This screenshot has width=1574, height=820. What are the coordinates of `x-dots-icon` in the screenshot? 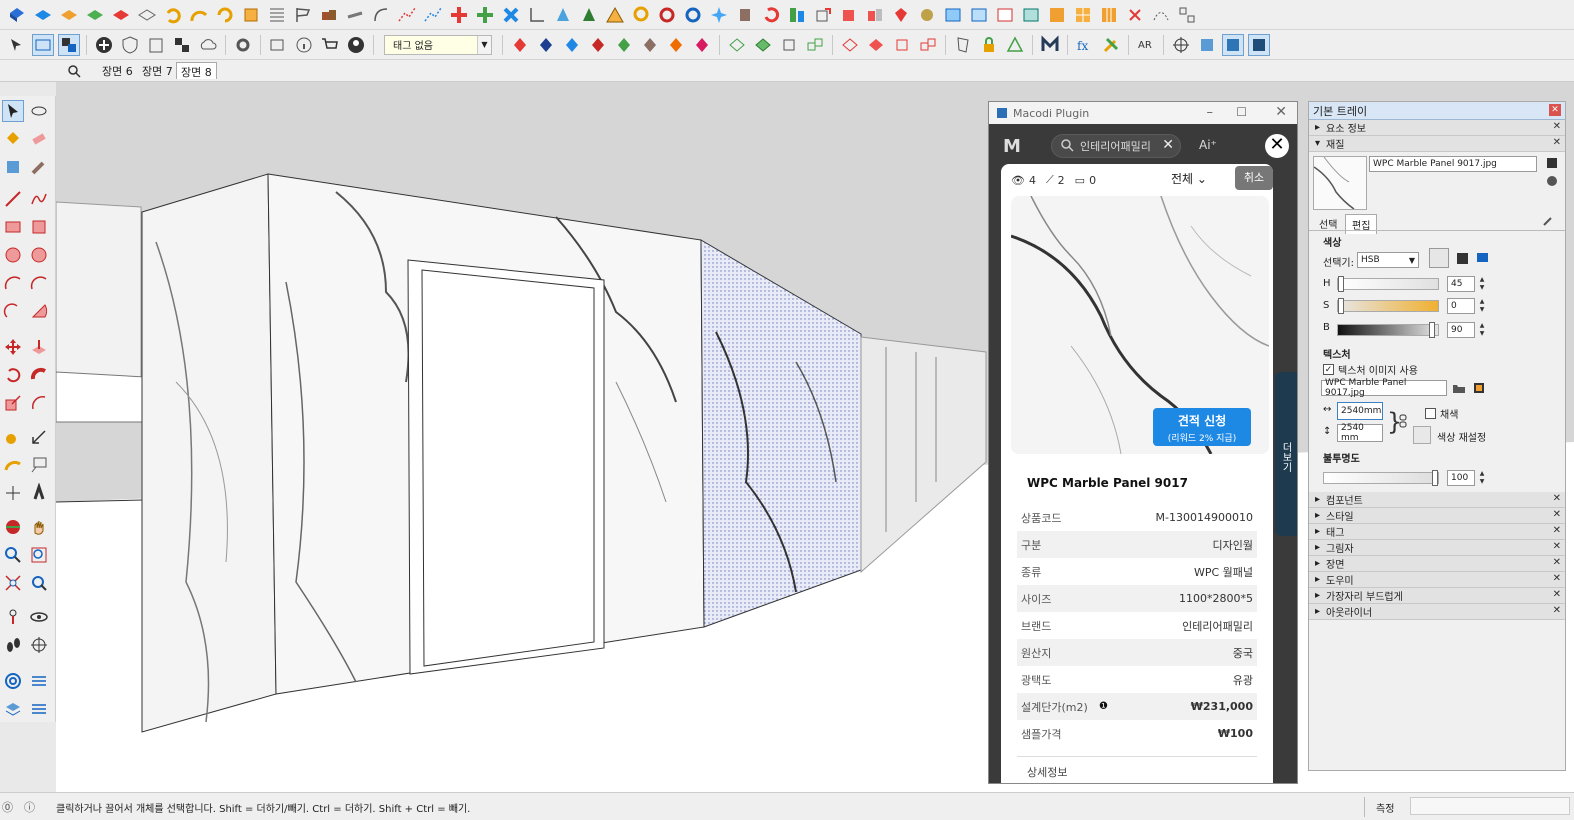 It's located at (1135, 15).